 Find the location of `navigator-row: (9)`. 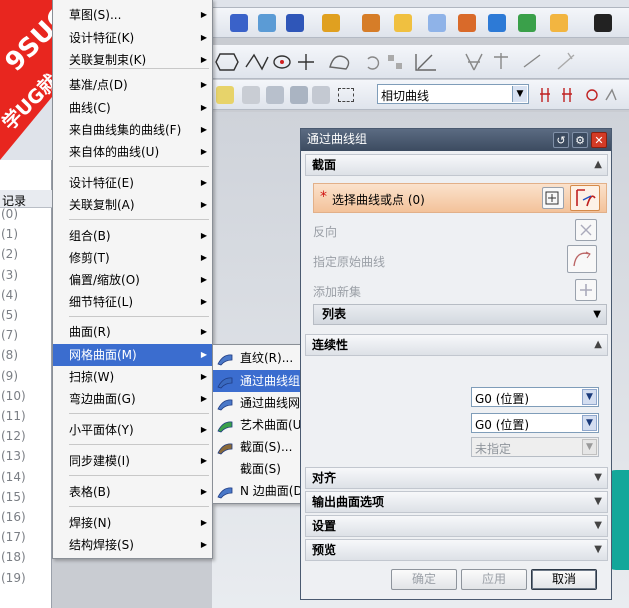

navigator-row: (9) is located at coordinates (26, 378).